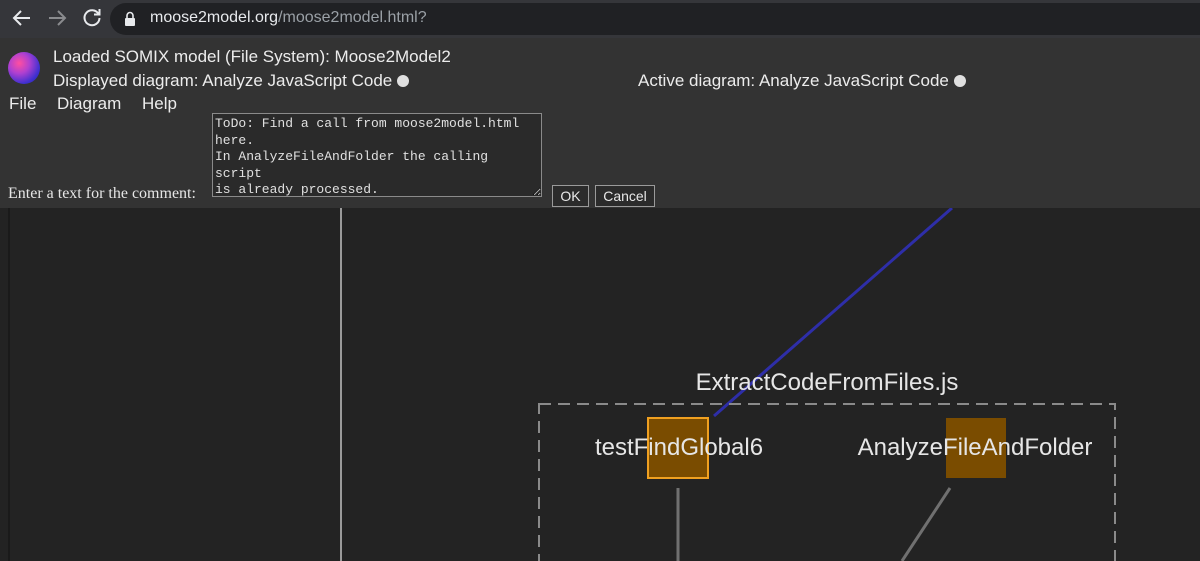 Image resolution: width=1200 pixels, height=561 pixels. I want to click on node-label-testFindGlobal6: testFindGlobal6, so click(679, 447).